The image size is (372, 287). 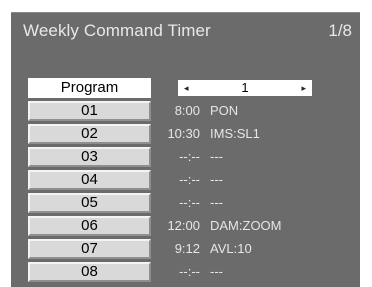 What do you see at coordinates (89, 134) in the screenshot?
I see `timer-number-button: 02` at bounding box center [89, 134].